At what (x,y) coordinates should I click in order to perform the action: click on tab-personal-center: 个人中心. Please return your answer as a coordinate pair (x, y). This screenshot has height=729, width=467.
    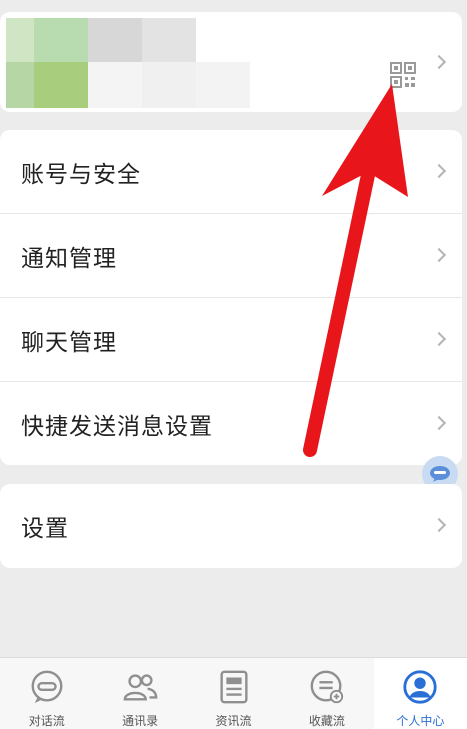
    Looking at the image, I should click on (420, 693).